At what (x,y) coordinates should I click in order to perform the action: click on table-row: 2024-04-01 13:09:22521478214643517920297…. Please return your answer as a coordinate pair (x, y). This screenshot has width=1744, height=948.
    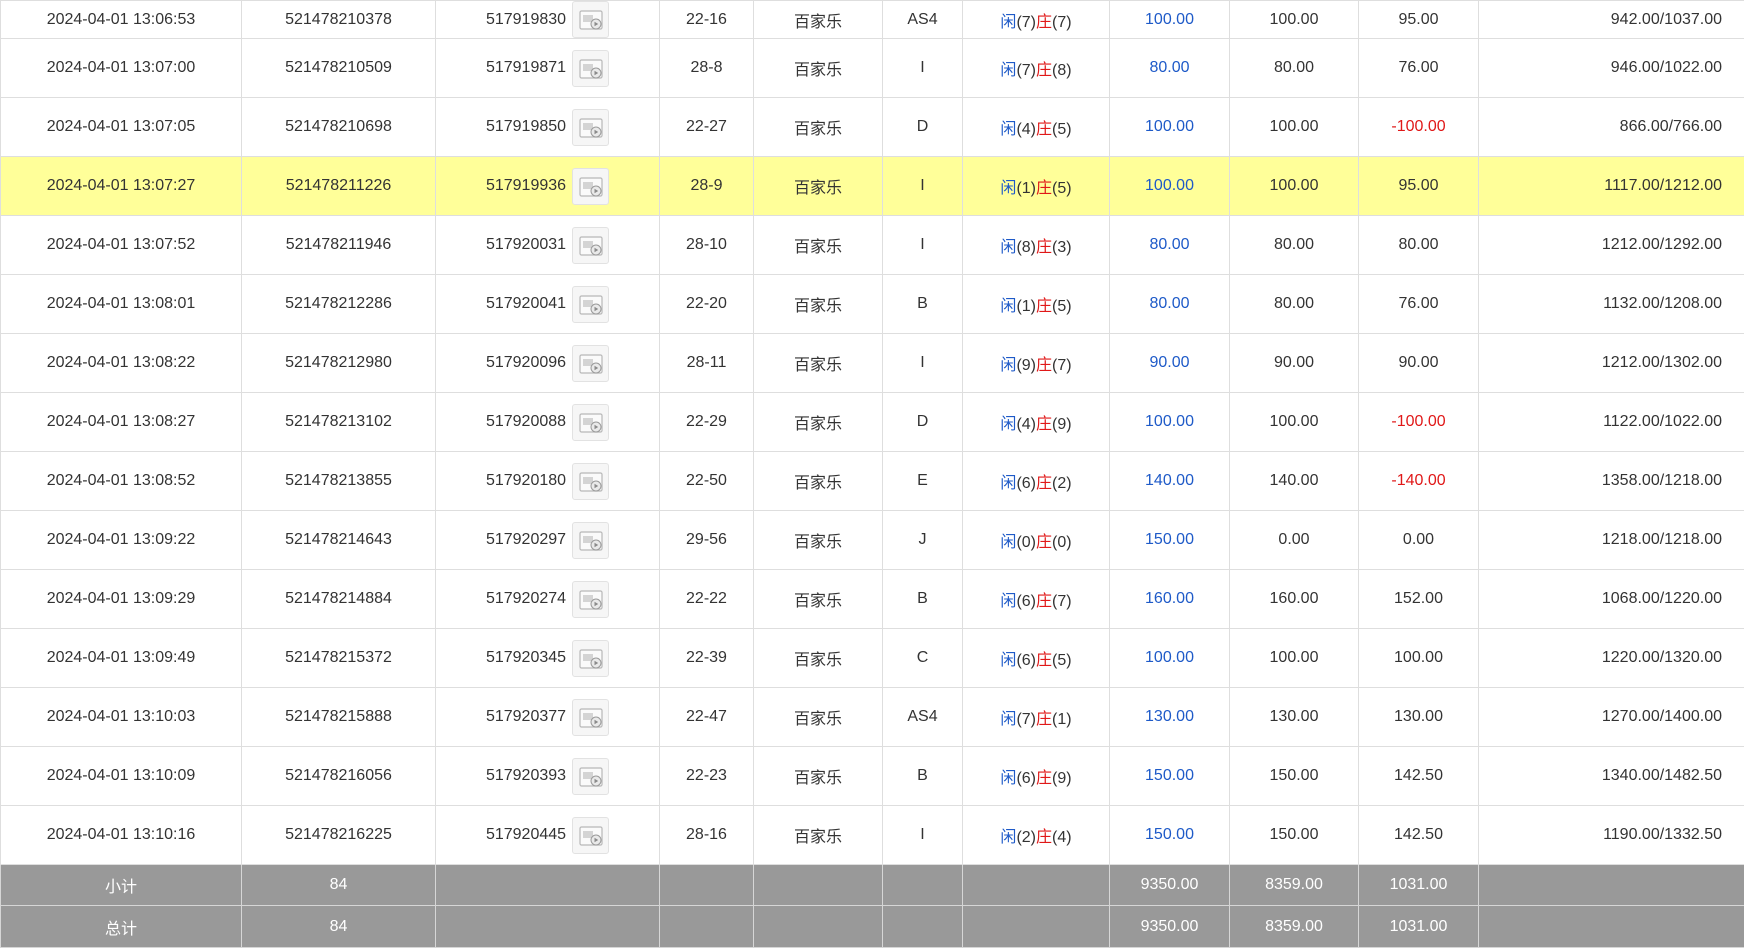
    Looking at the image, I should click on (872, 540).